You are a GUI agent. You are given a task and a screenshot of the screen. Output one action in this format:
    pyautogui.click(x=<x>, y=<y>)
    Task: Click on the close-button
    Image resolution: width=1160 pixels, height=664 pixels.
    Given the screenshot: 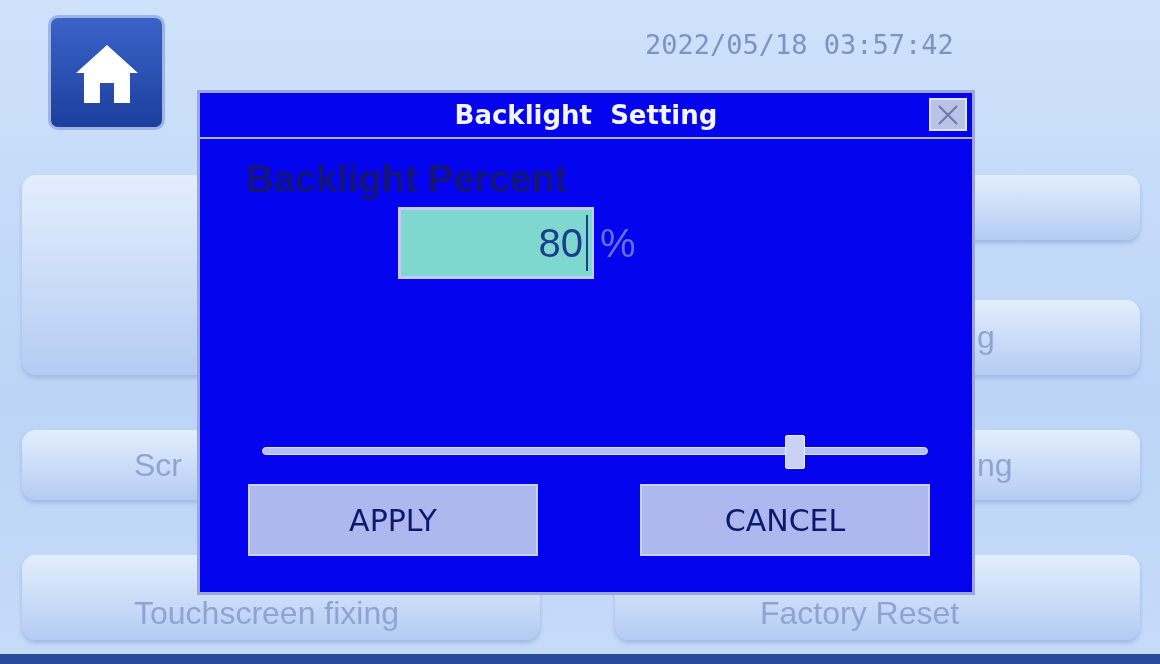 What is the action you would take?
    pyautogui.click(x=948, y=114)
    